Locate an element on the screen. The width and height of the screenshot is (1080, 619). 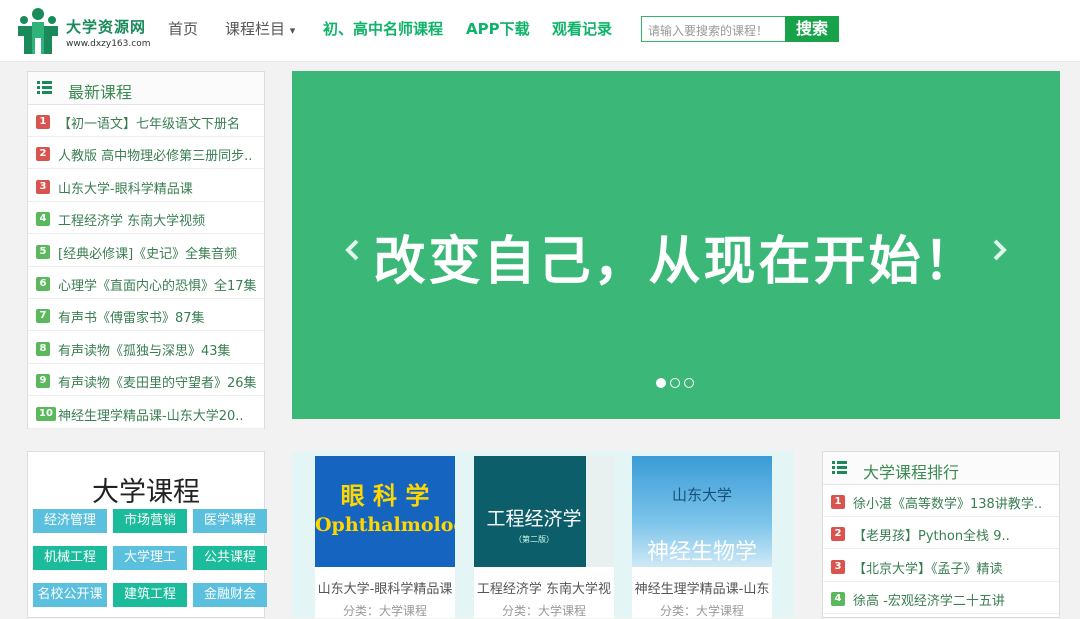
rank-badge: 5 is located at coordinates (43, 251).